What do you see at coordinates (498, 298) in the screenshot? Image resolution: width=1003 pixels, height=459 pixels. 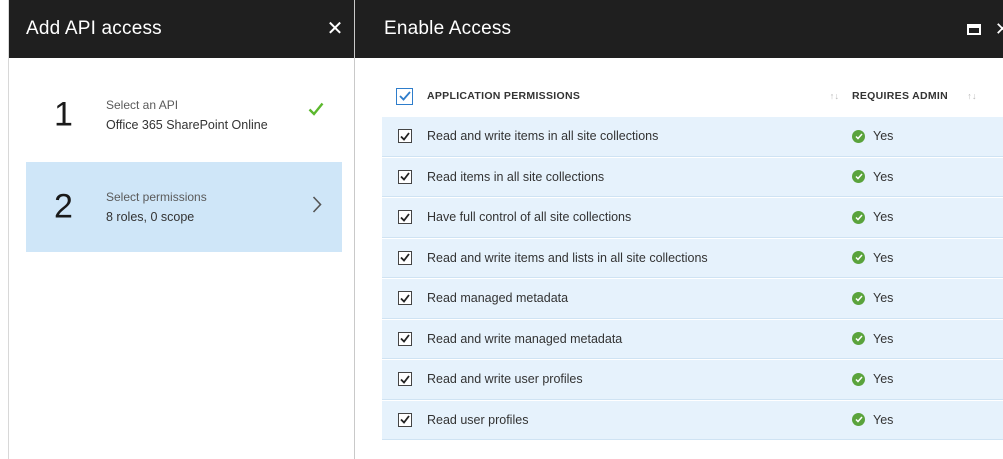 I see `permission-name: Read managed metadata` at bounding box center [498, 298].